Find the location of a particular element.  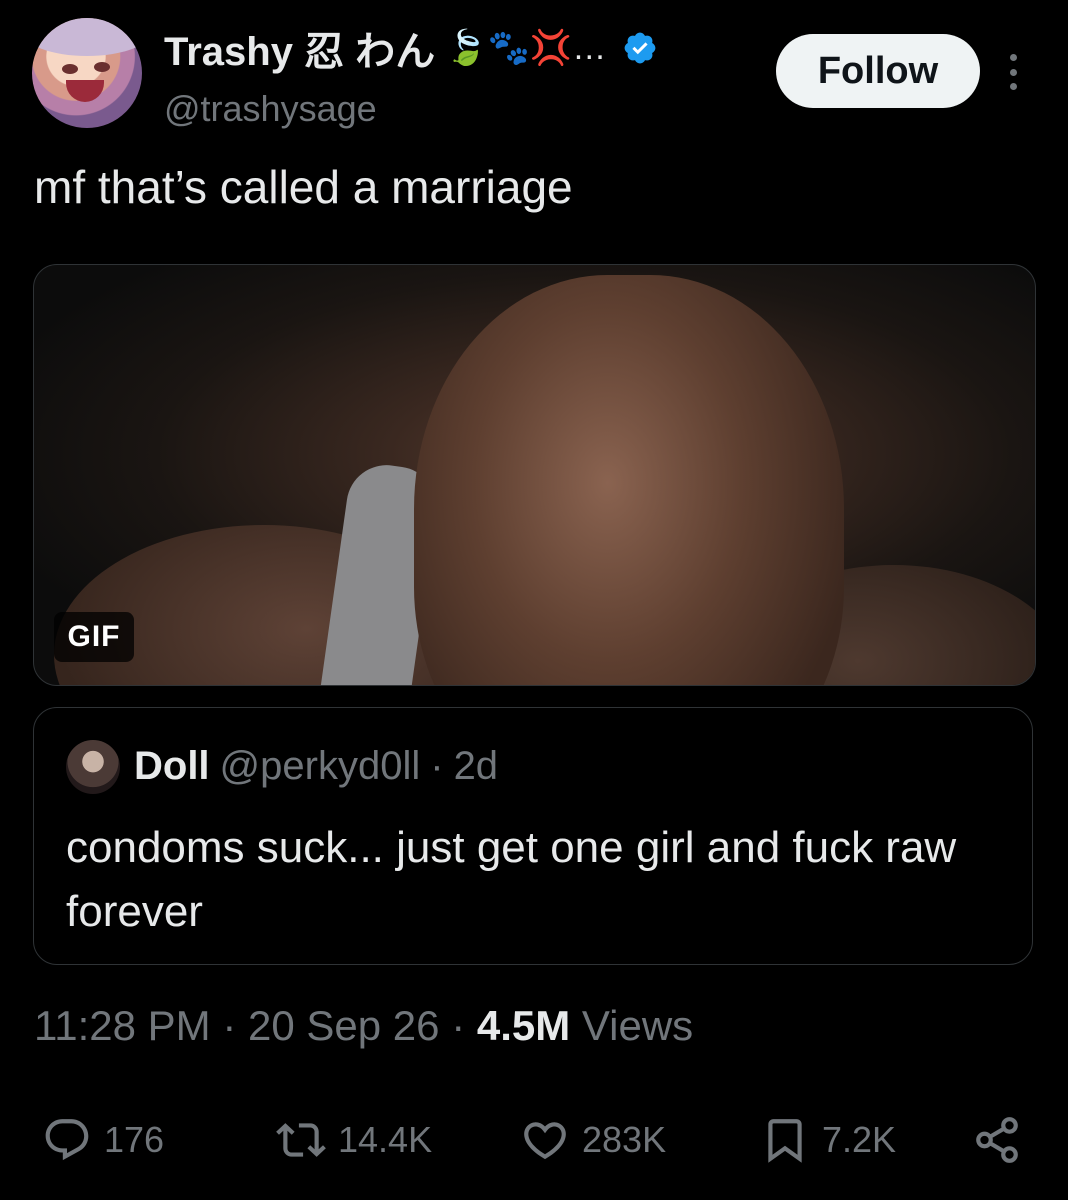

reply-count: 176 is located at coordinates (134, 1139).